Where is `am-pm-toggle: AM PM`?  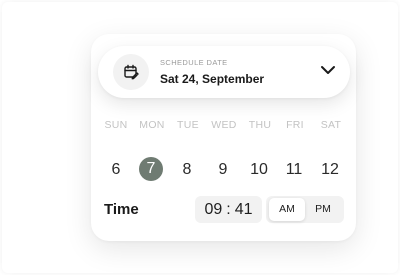
am-pm-toggle: AM PM is located at coordinates (305, 209).